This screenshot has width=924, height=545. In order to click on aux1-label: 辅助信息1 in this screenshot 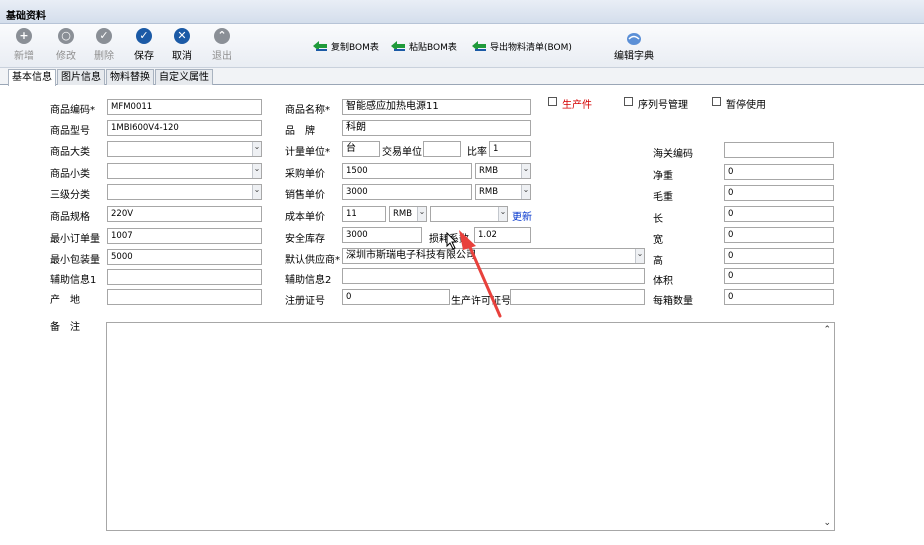, I will do `click(73, 280)`.